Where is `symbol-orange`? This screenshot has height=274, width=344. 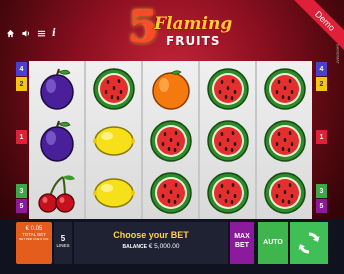 symbol-orange is located at coordinates (170, 89).